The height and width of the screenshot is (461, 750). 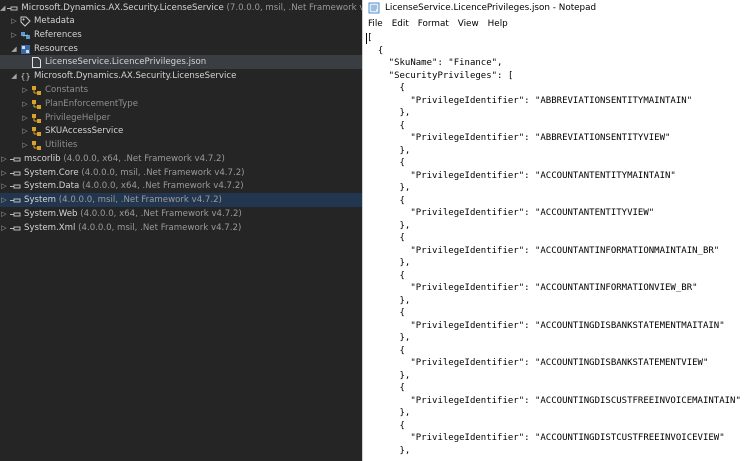 What do you see at coordinates (181, 118) in the screenshot?
I see `tree-node-privilegehelper: ▷ PrivilegeHelper` at bounding box center [181, 118].